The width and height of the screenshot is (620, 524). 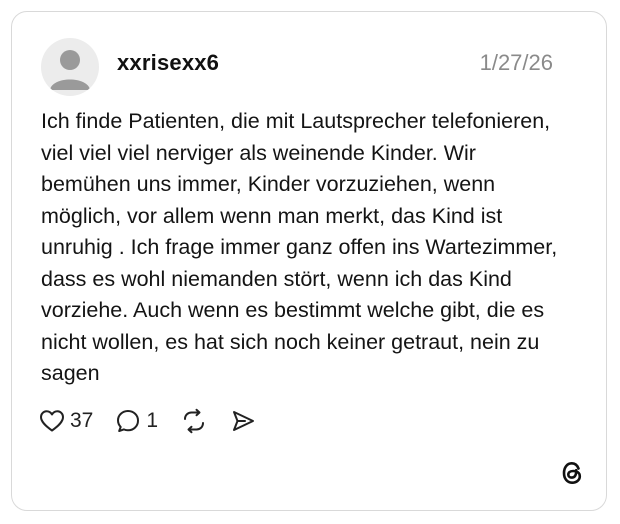 What do you see at coordinates (70, 70) in the screenshot?
I see `default-user-avatar-icon` at bounding box center [70, 70].